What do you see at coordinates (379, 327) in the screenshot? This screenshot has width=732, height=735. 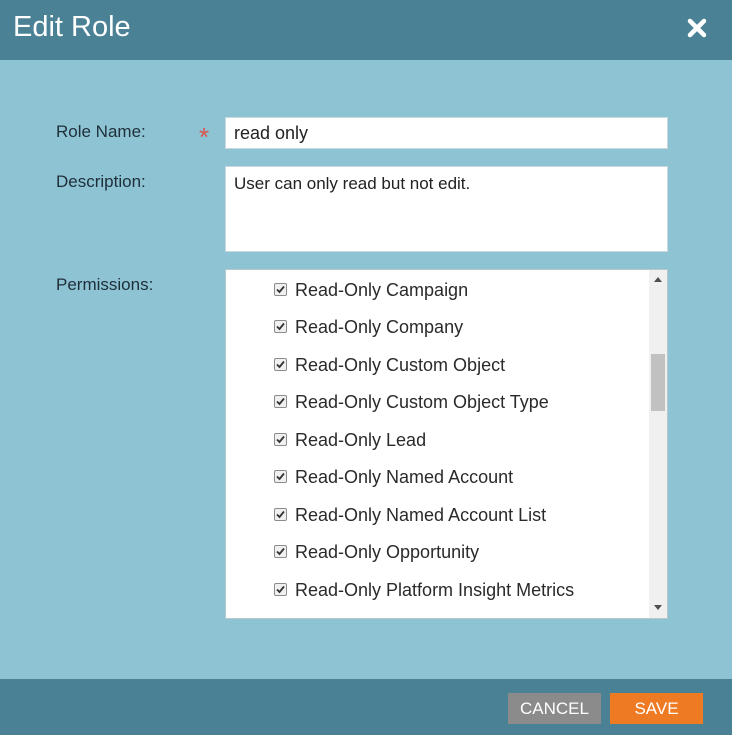 I see `permission-label: Read-Only Company` at bounding box center [379, 327].